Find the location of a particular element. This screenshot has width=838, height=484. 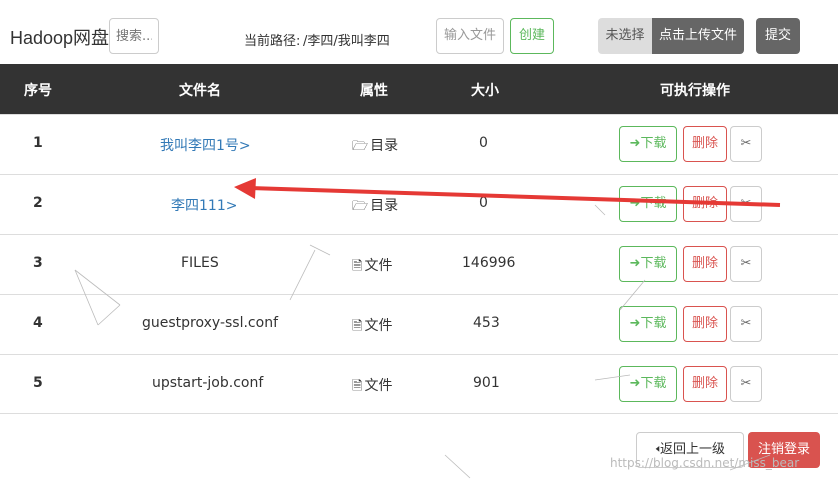

row-size: 146996 is located at coordinates (489, 263).